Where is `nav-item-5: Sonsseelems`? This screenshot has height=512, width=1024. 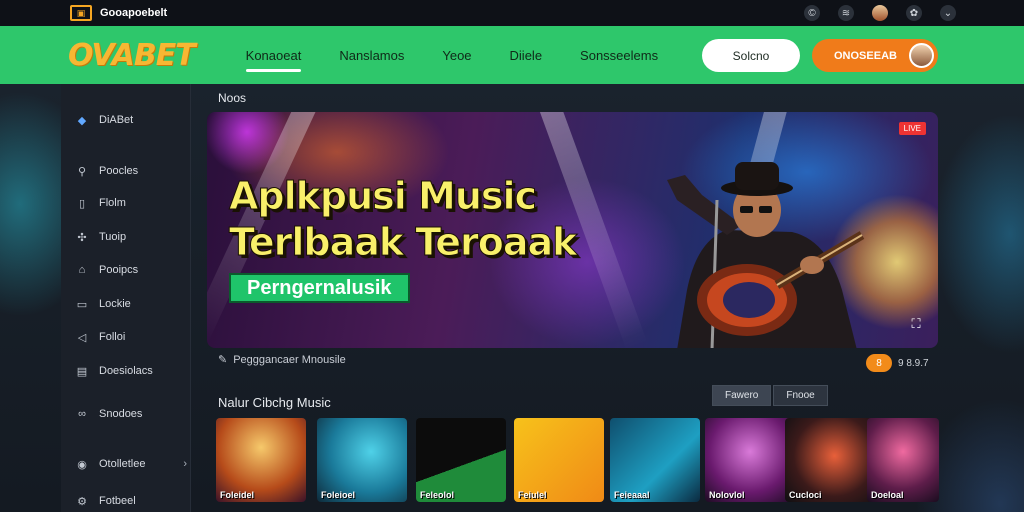
nav-item-5: Sonsseelems is located at coordinates (619, 55).